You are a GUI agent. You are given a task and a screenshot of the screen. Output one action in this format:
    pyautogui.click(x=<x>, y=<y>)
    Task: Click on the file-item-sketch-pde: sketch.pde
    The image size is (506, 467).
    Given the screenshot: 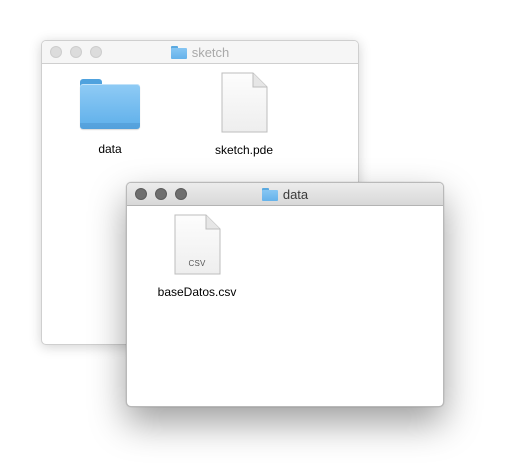 What is the action you would take?
    pyautogui.click(x=244, y=114)
    